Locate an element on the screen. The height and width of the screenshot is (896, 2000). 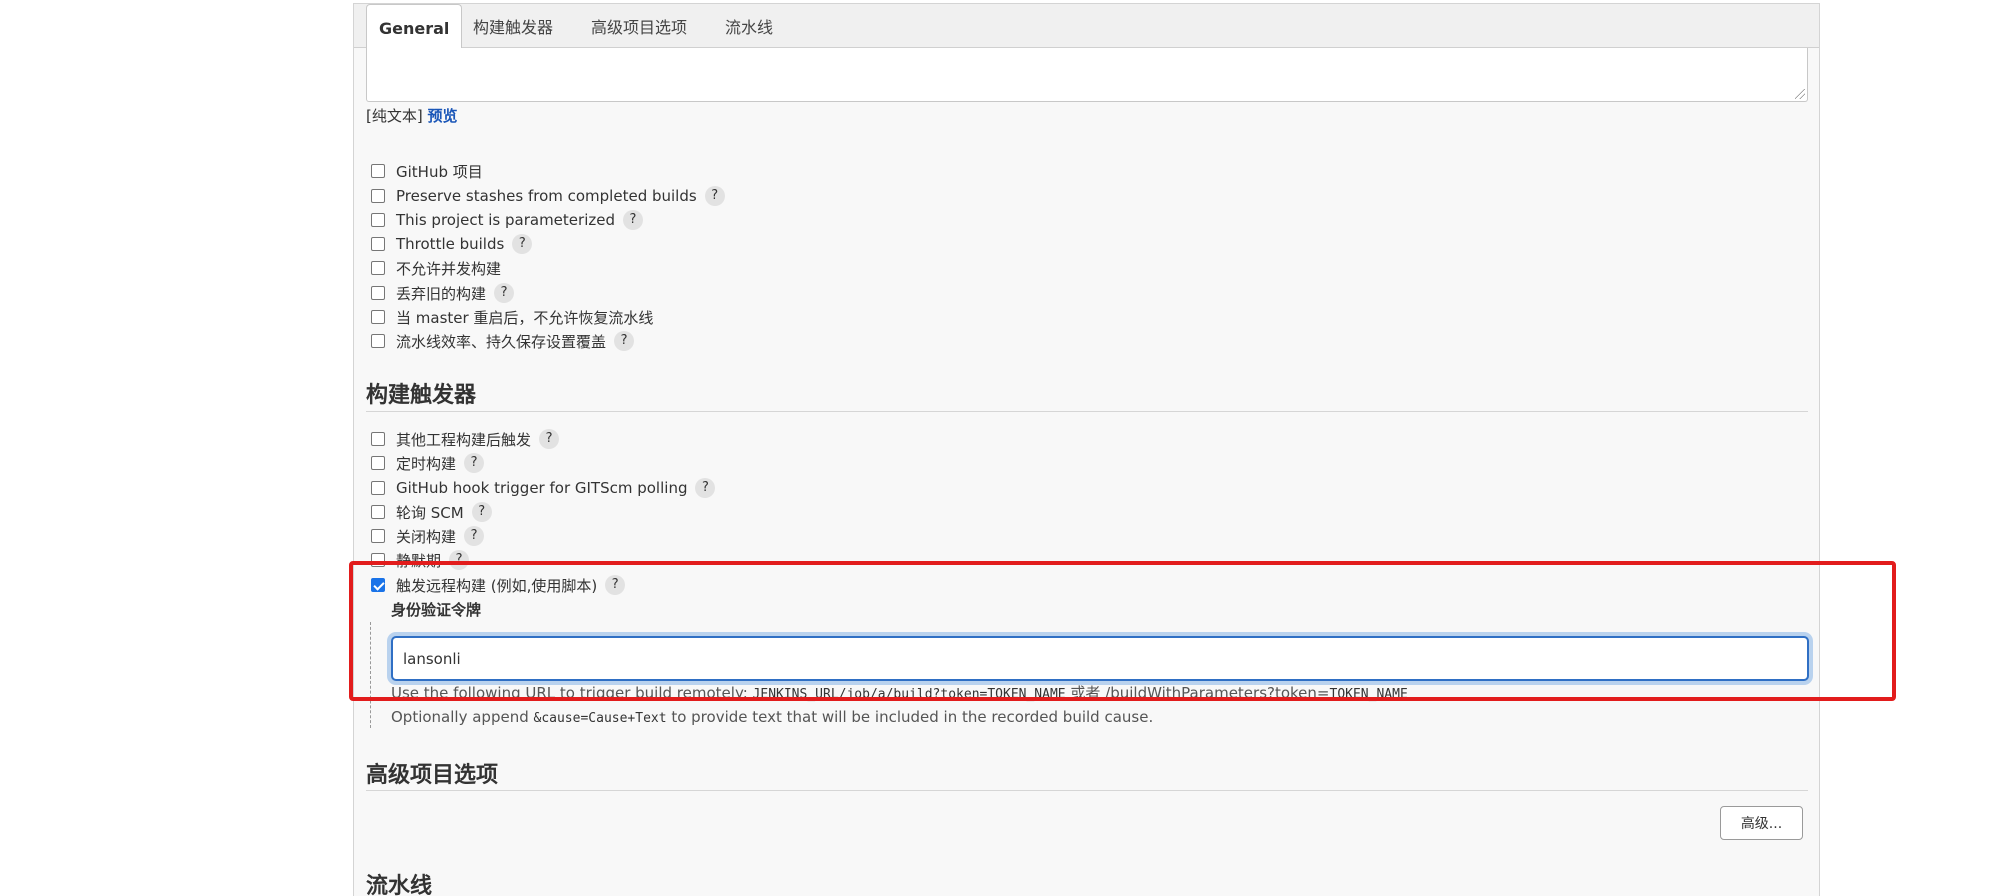
option-no-resume-after-restart: 当 master 重启后，不允许恢复流水线 is located at coordinates (512, 317).